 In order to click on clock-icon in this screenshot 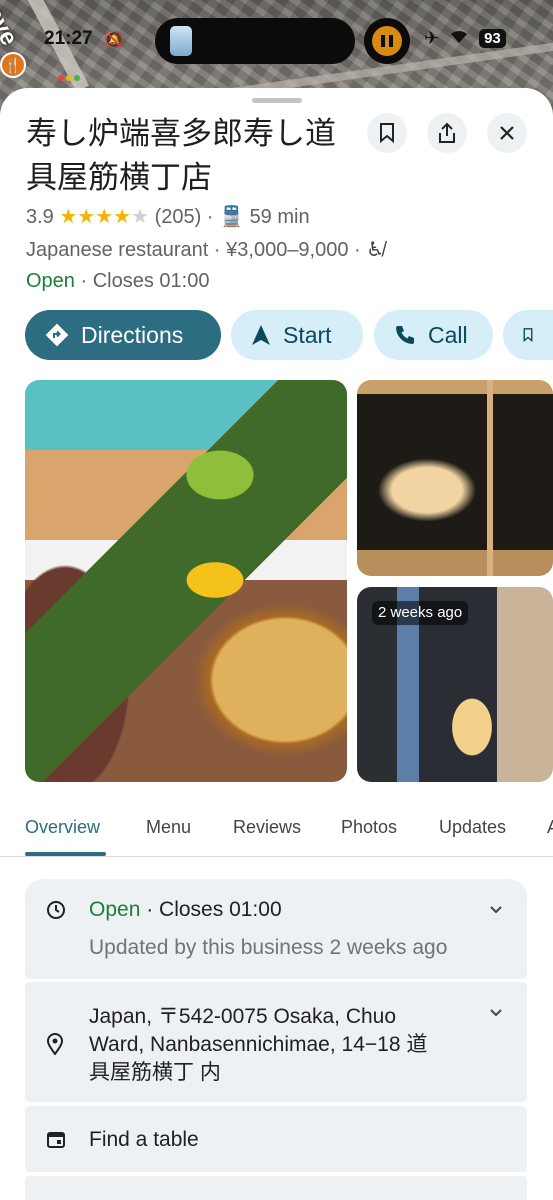, I will do `click(56, 913)`.